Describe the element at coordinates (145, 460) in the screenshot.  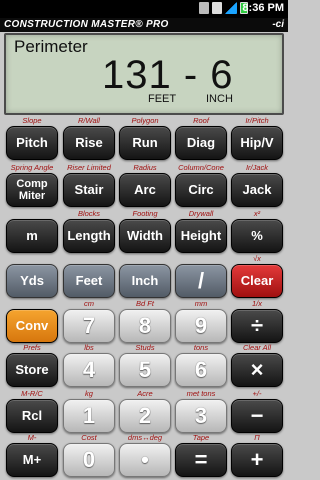
I see `key-button: •` at that location.